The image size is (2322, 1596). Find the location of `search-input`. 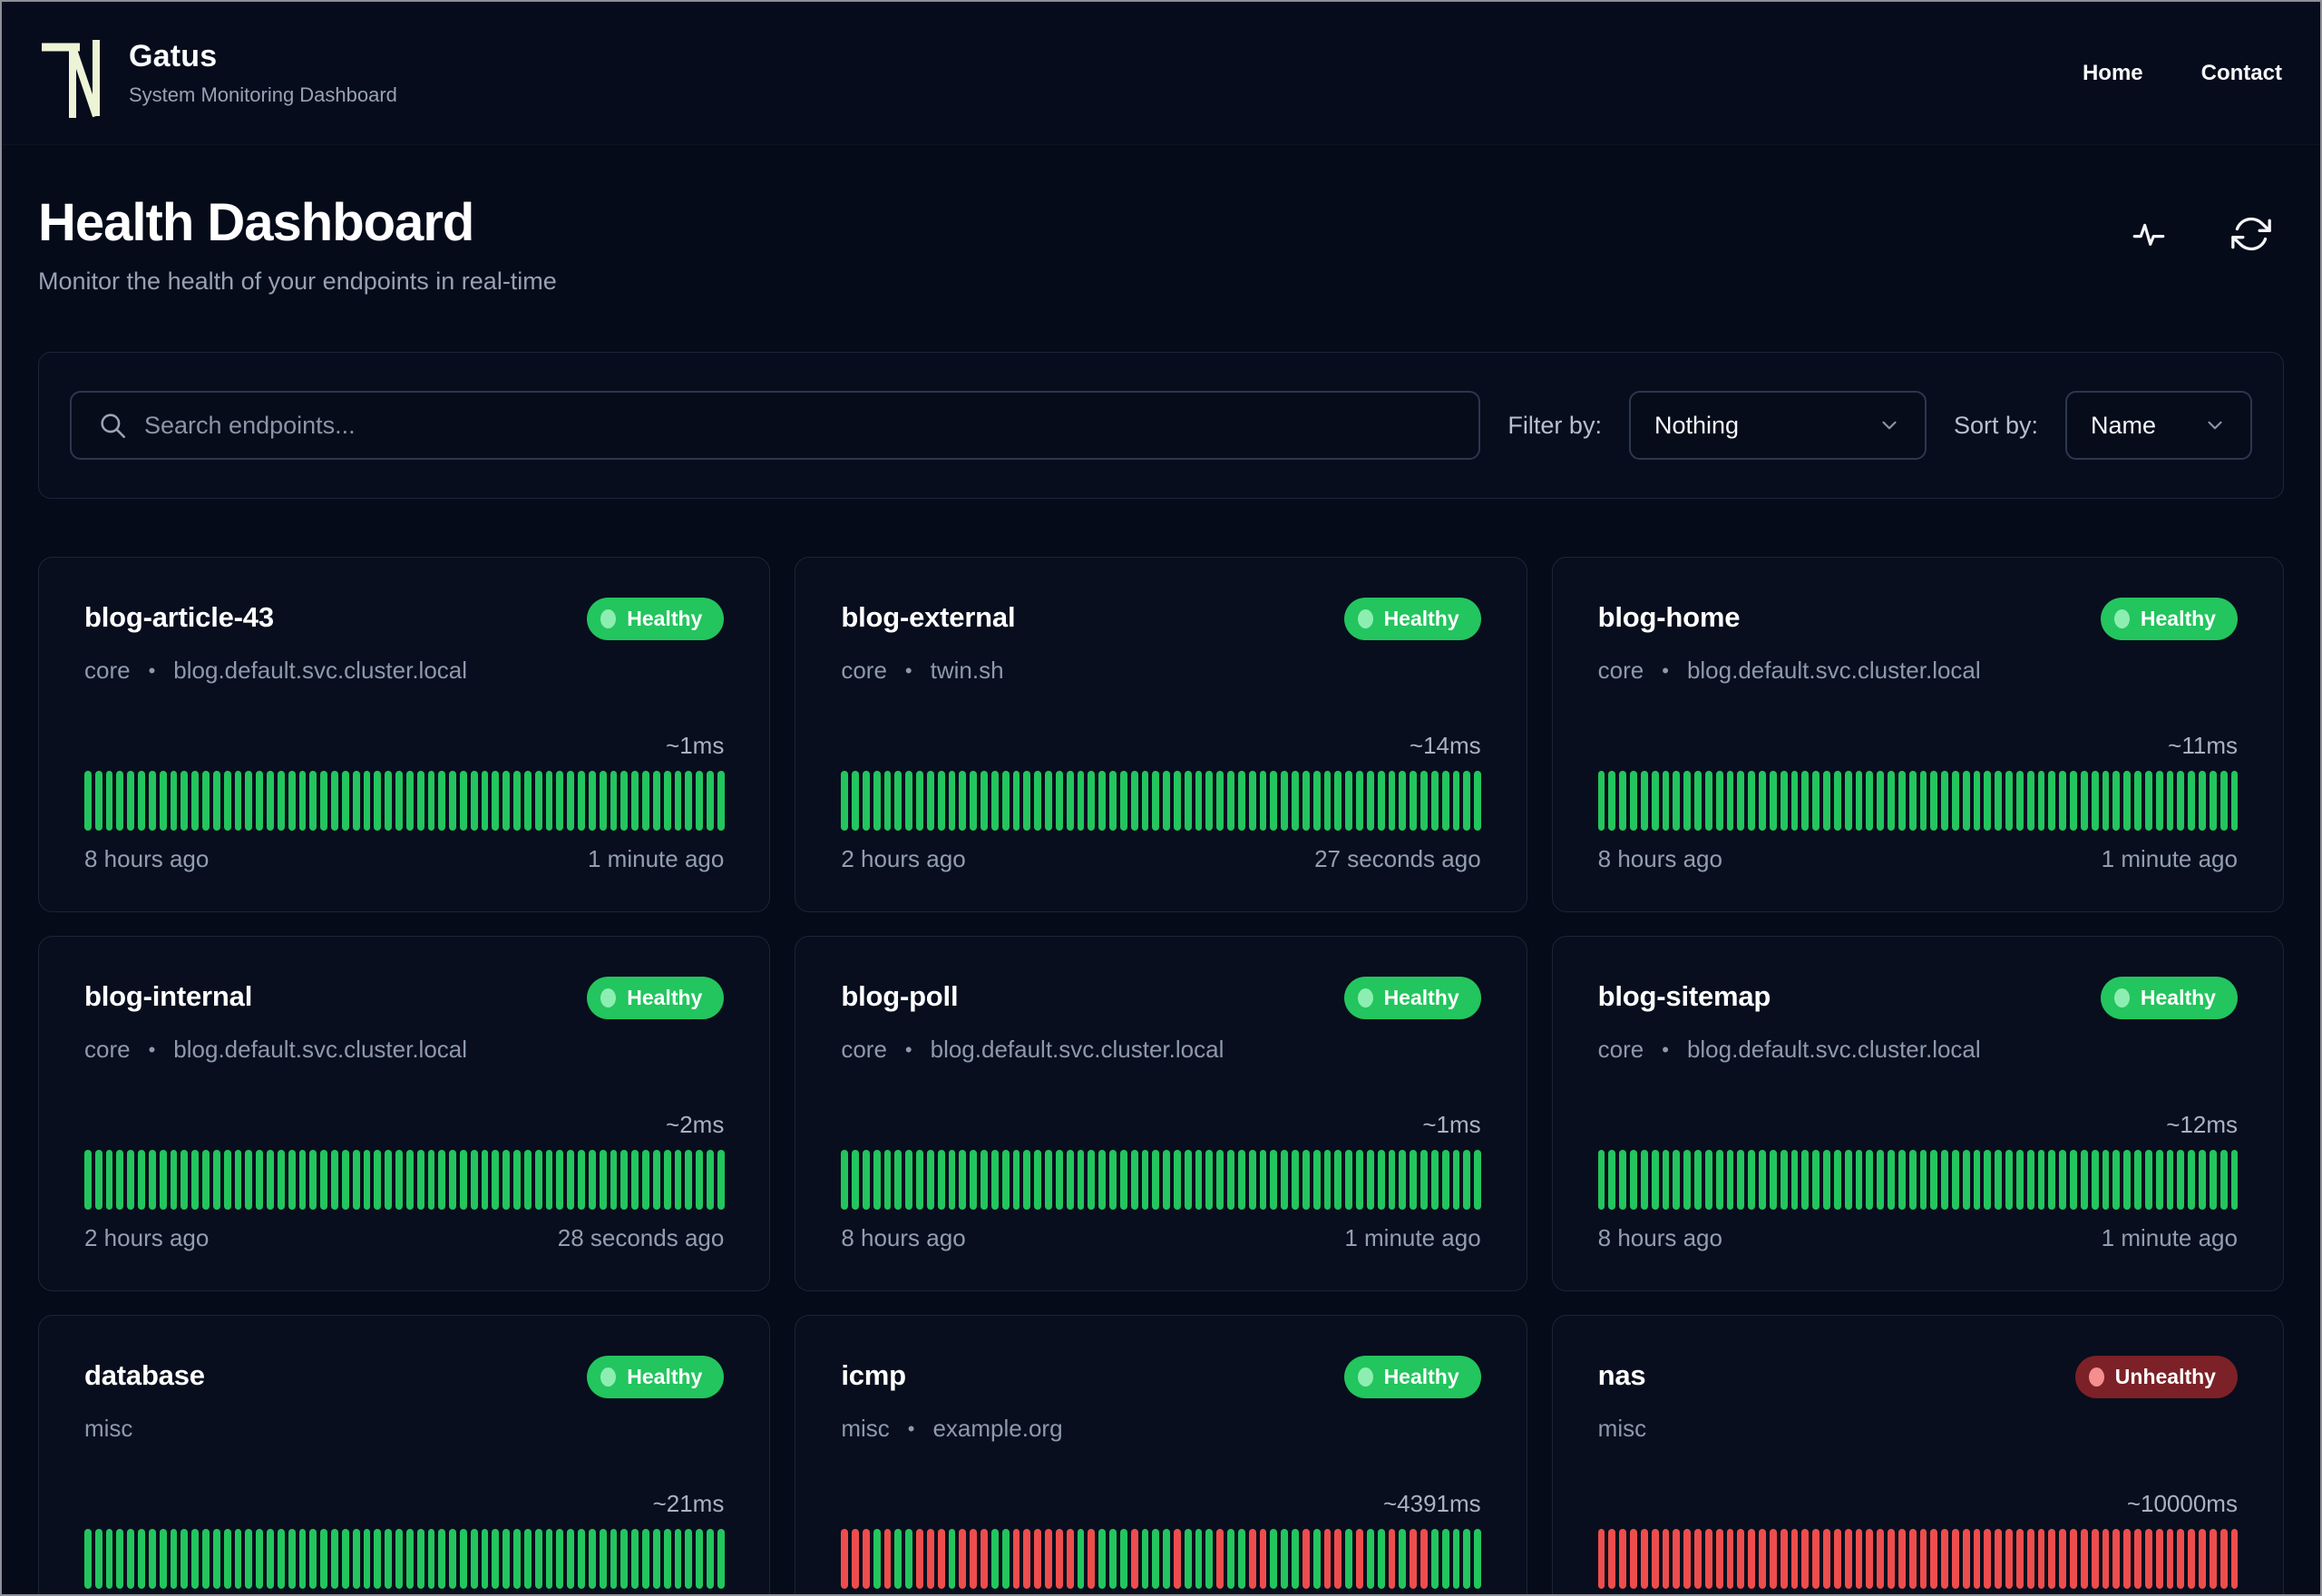

search-input is located at coordinates (776, 425).